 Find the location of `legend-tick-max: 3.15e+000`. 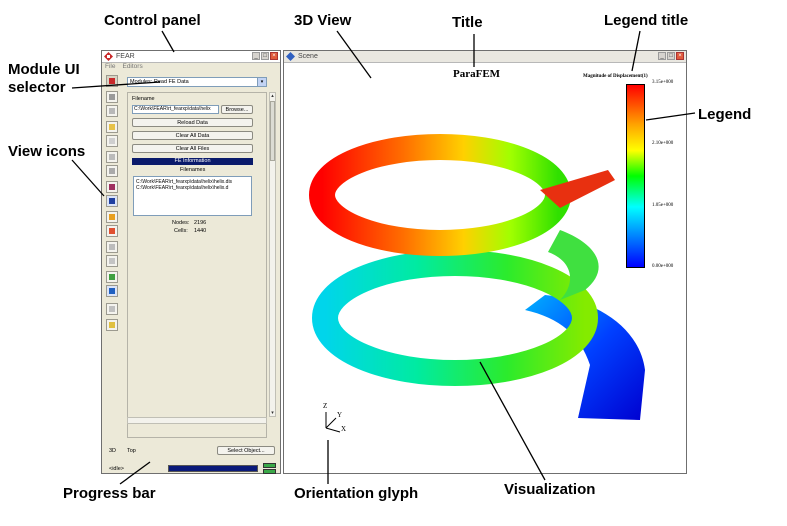

legend-tick-max: 3.15e+000 is located at coordinates (663, 82).